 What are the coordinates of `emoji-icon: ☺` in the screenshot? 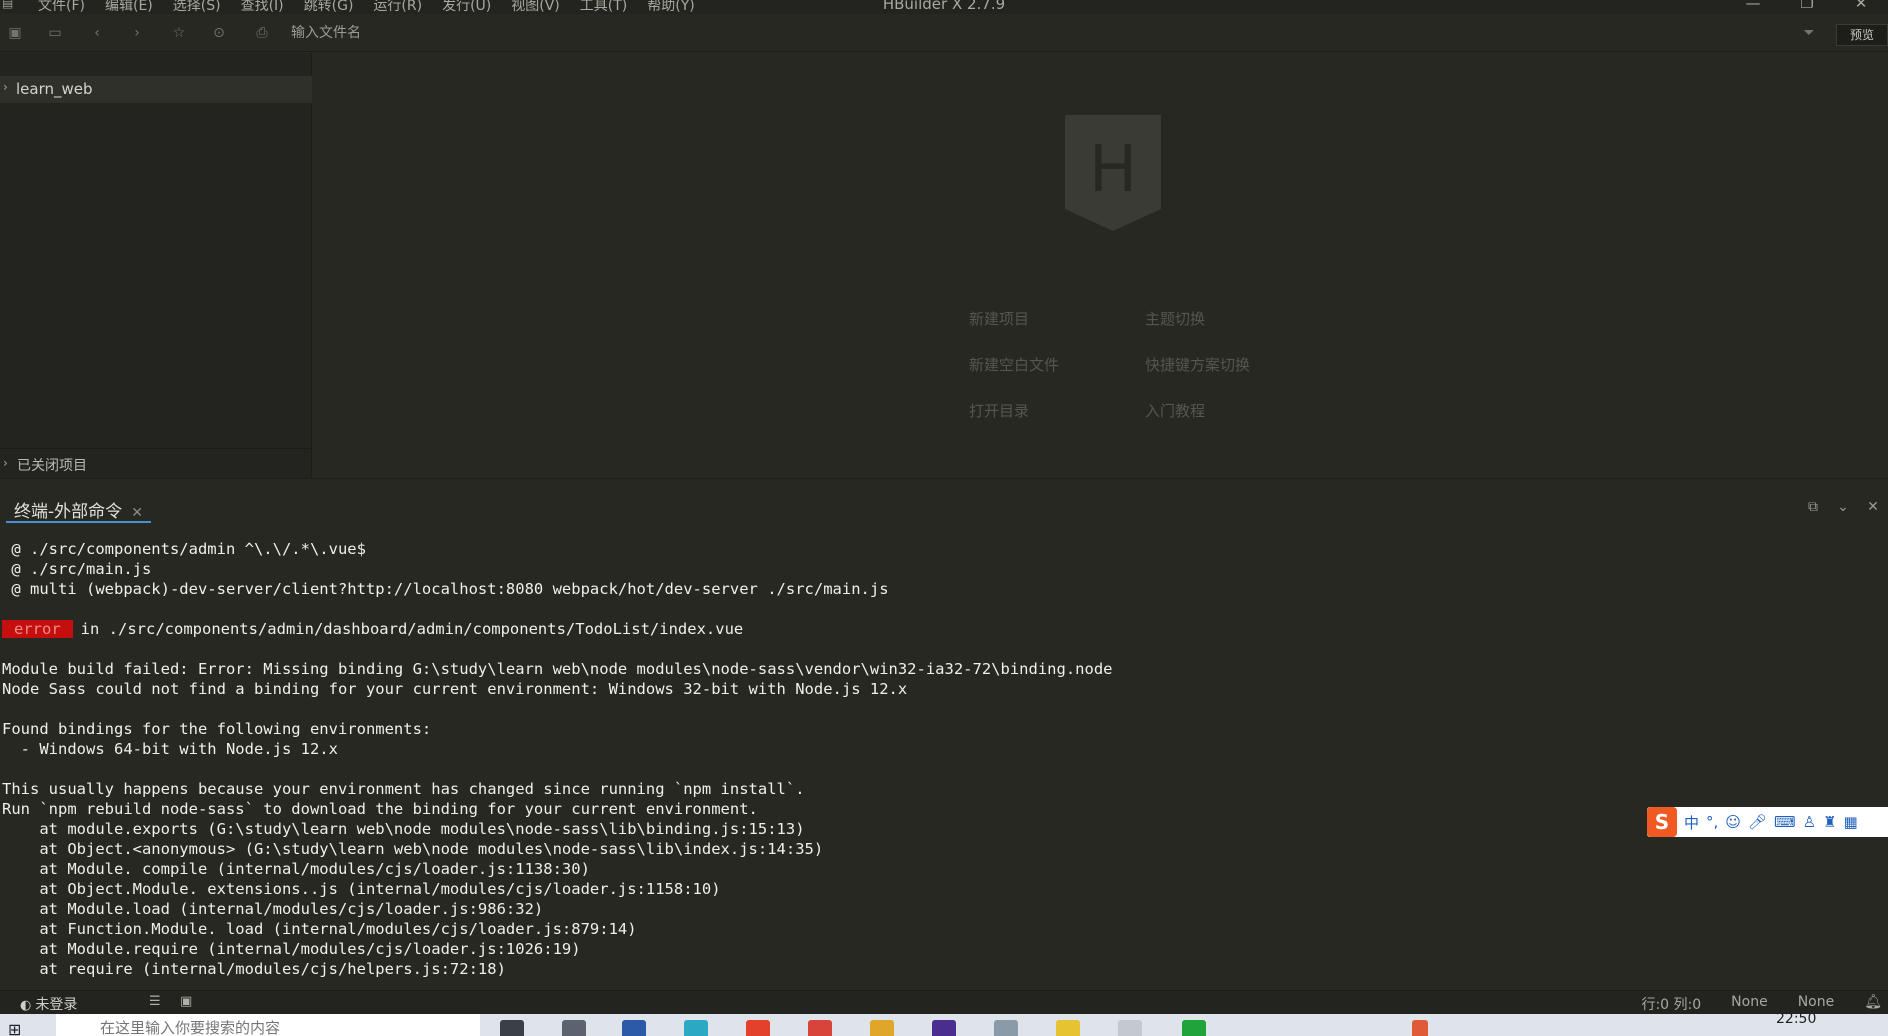 It's located at (1733, 822).